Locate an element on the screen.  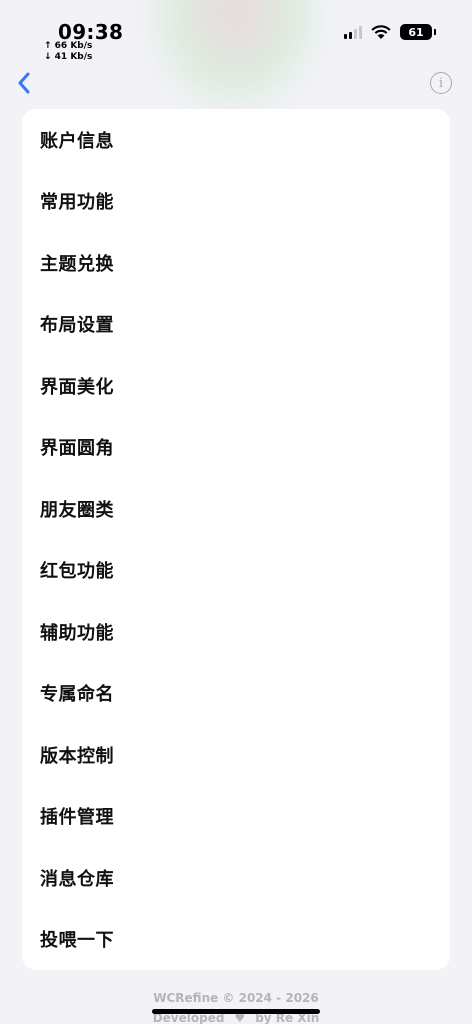
menu-item-donate: 投喂一下 is located at coordinates (236, 940).